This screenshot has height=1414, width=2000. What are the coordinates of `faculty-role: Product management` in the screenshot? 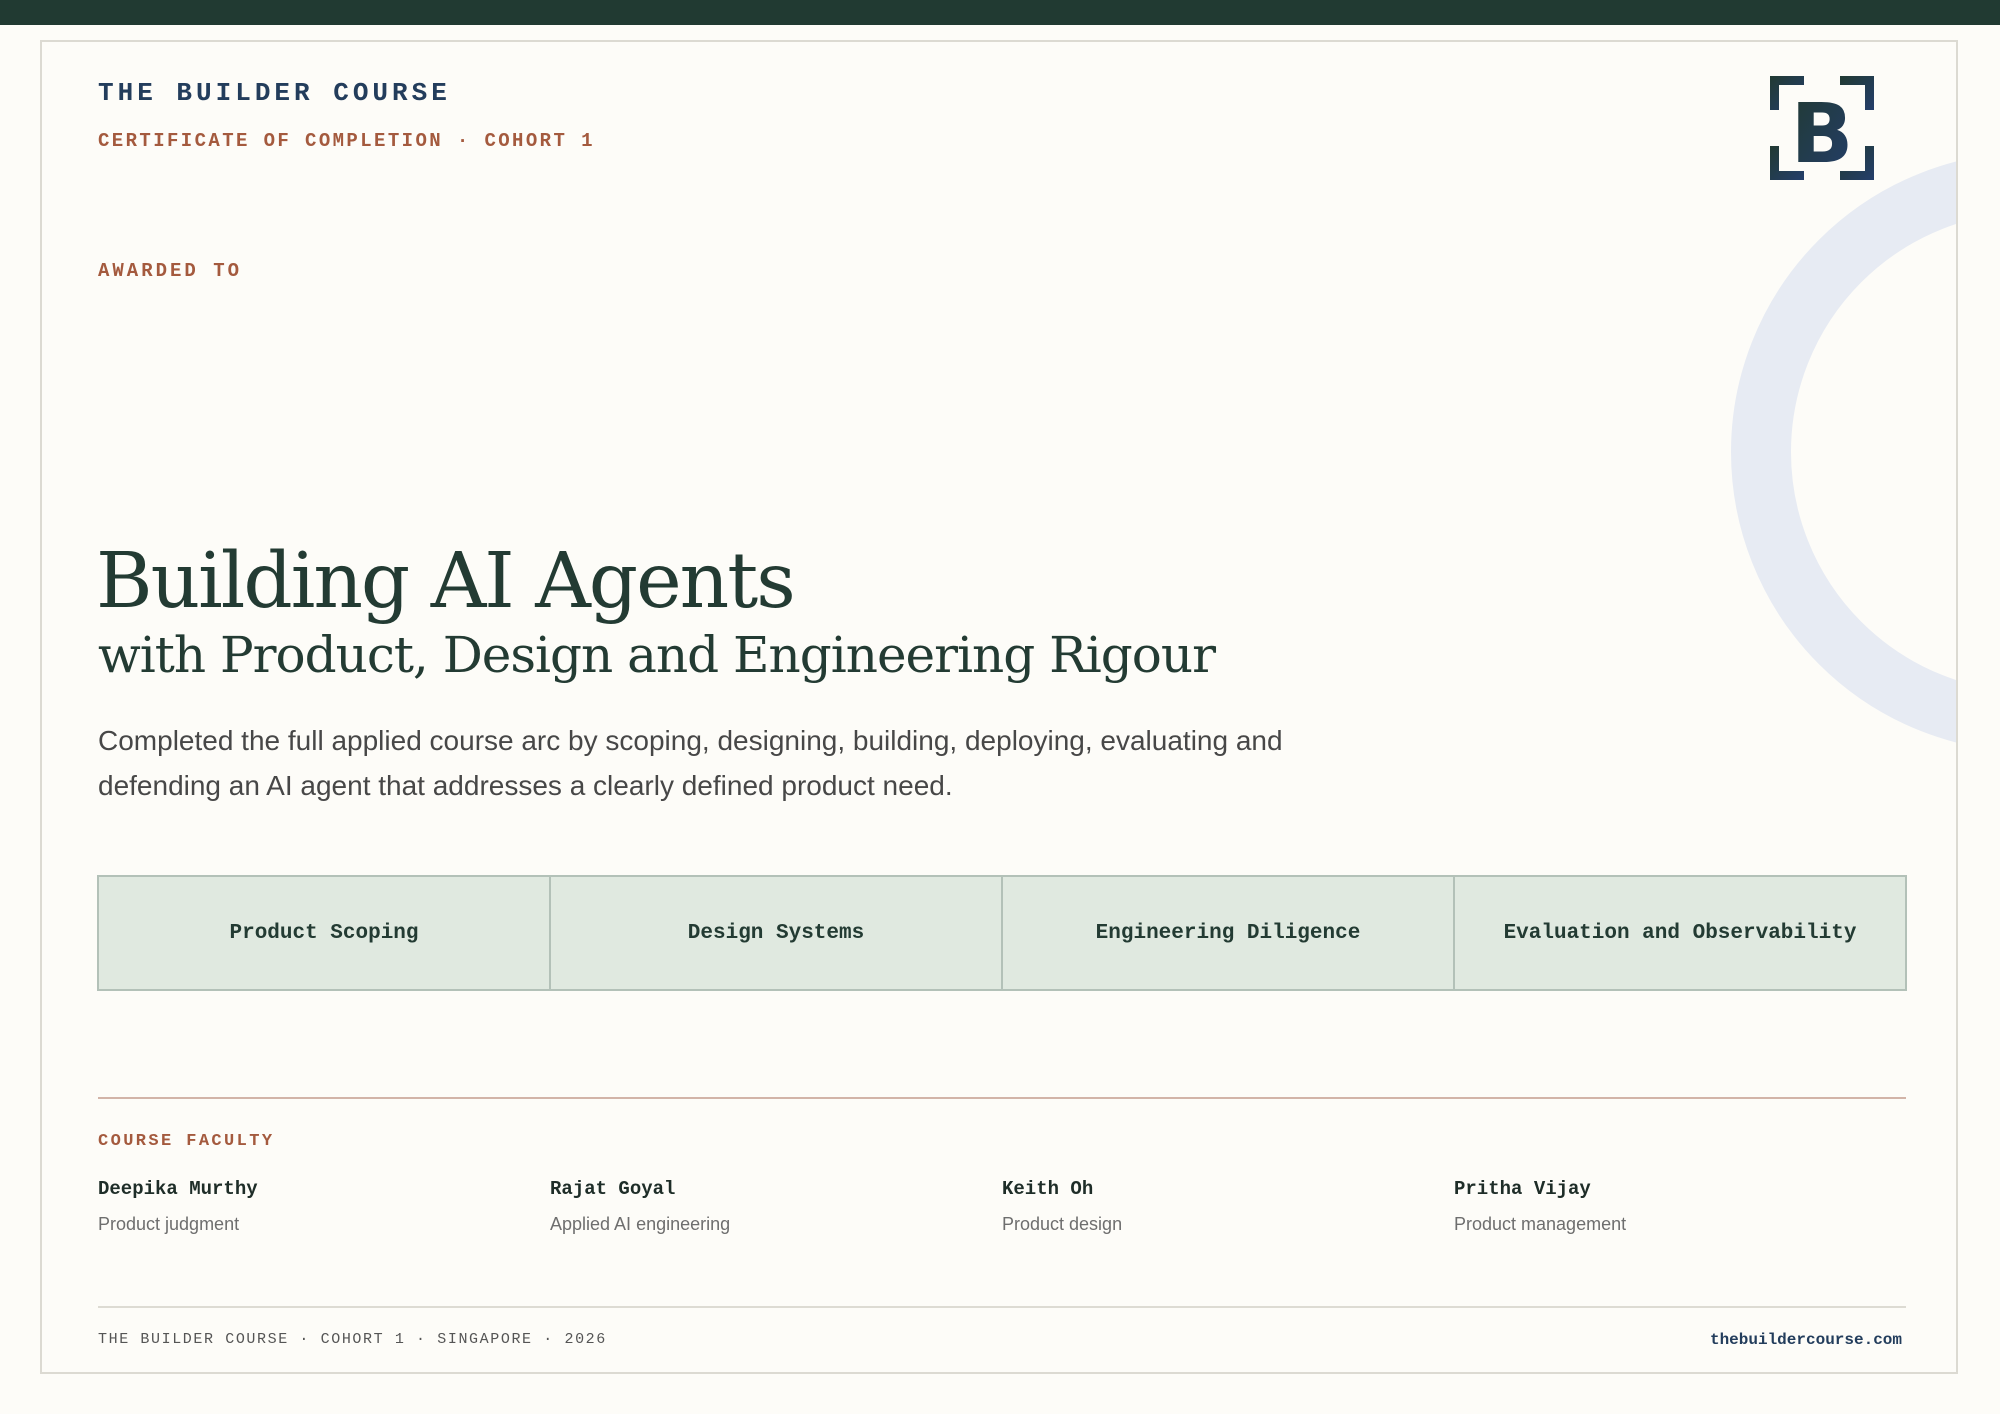 It's located at (1540, 1224).